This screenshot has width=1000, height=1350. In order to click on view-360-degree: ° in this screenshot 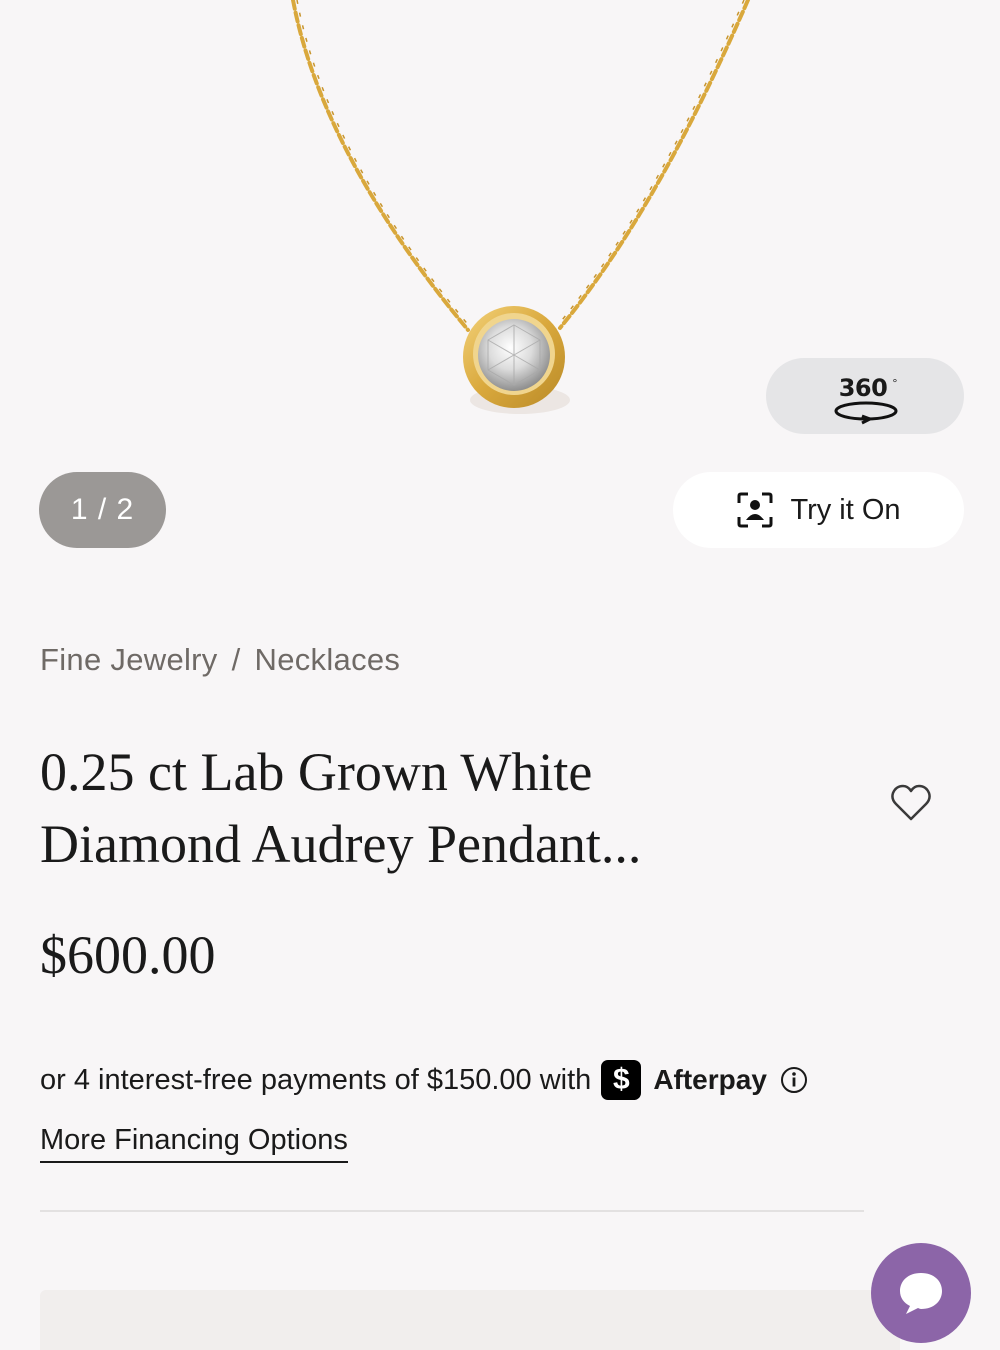, I will do `click(895, 383)`.